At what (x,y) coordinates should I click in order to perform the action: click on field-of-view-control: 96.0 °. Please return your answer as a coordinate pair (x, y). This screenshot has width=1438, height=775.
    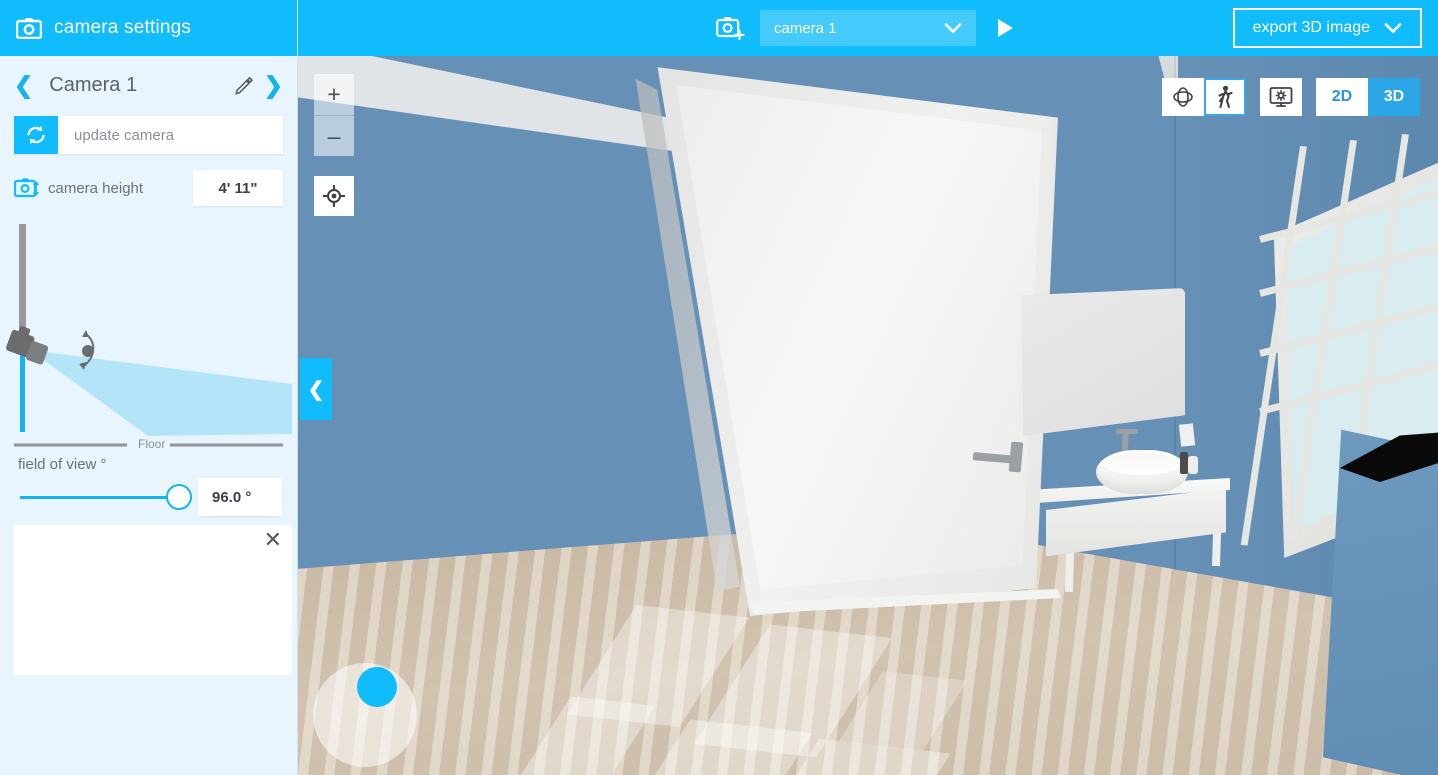
    Looking at the image, I should click on (149, 497).